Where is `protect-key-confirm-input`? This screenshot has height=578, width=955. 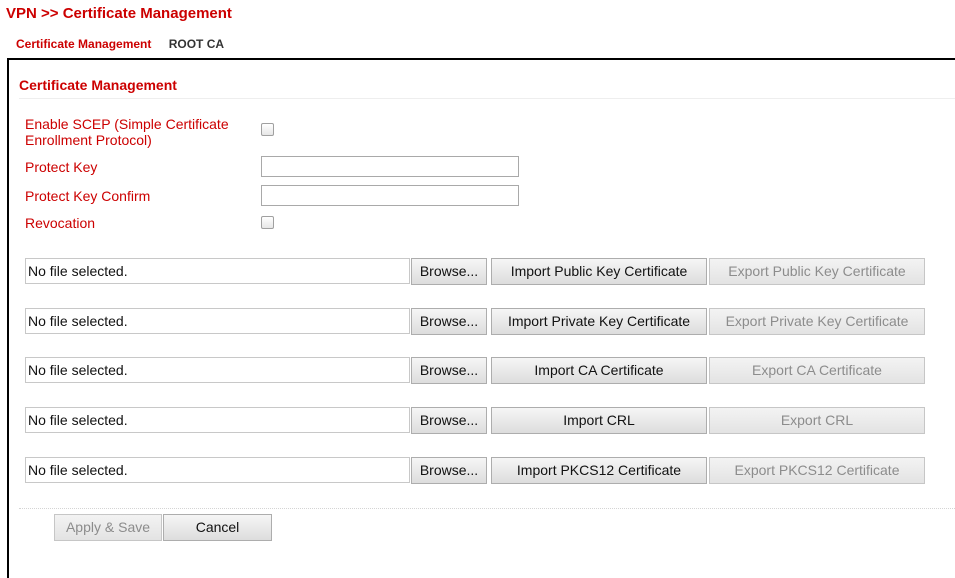
protect-key-confirm-input is located at coordinates (390, 195).